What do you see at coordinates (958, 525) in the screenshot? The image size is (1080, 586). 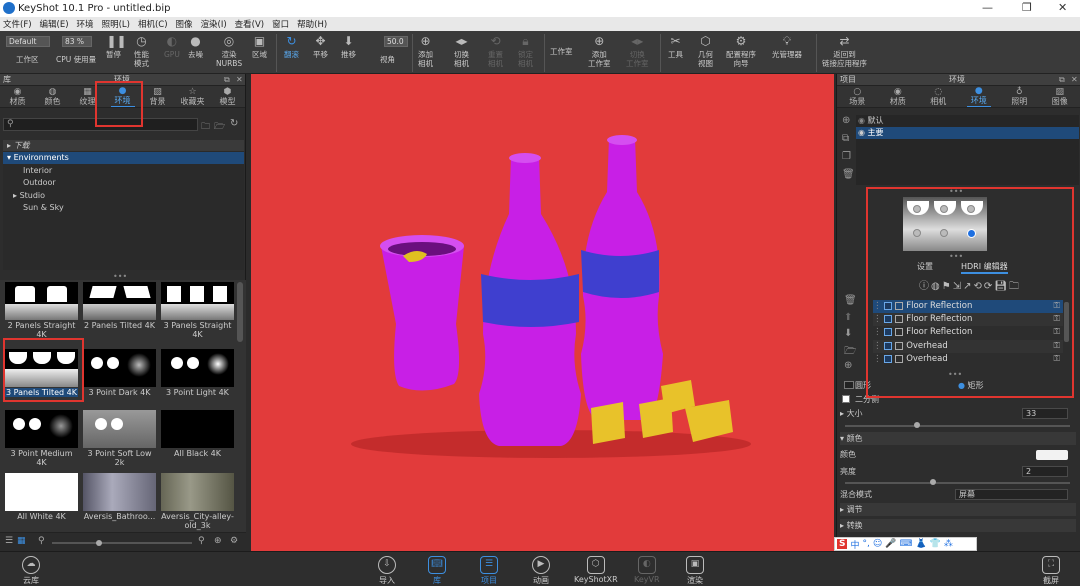 I see `transform-section-header: ▸ 转换` at bounding box center [958, 525].